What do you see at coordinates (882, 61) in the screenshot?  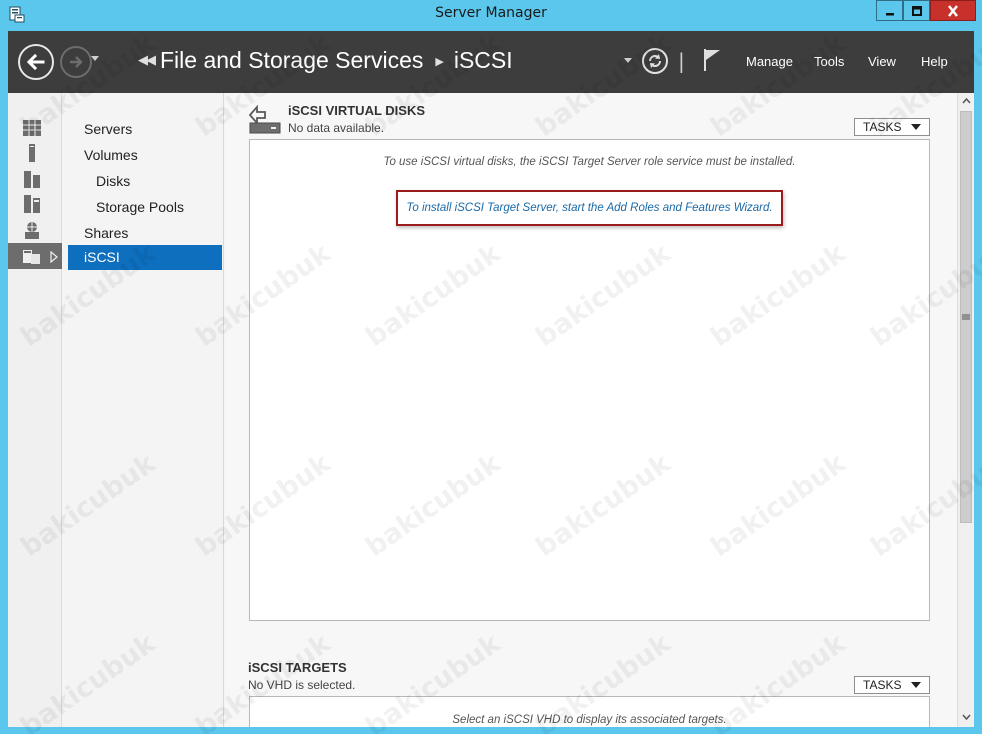 I see `view-menu: View` at bounding box center [882, 61].